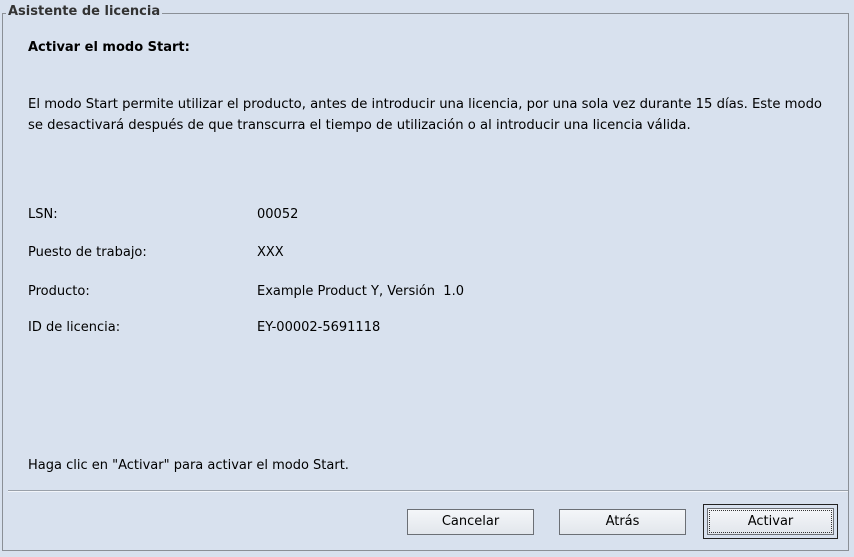  What do you see at coordinates (74, 327) in the screenshot?
I see `license-id-label: ID de licencia:` at bounding box center [74, 327].